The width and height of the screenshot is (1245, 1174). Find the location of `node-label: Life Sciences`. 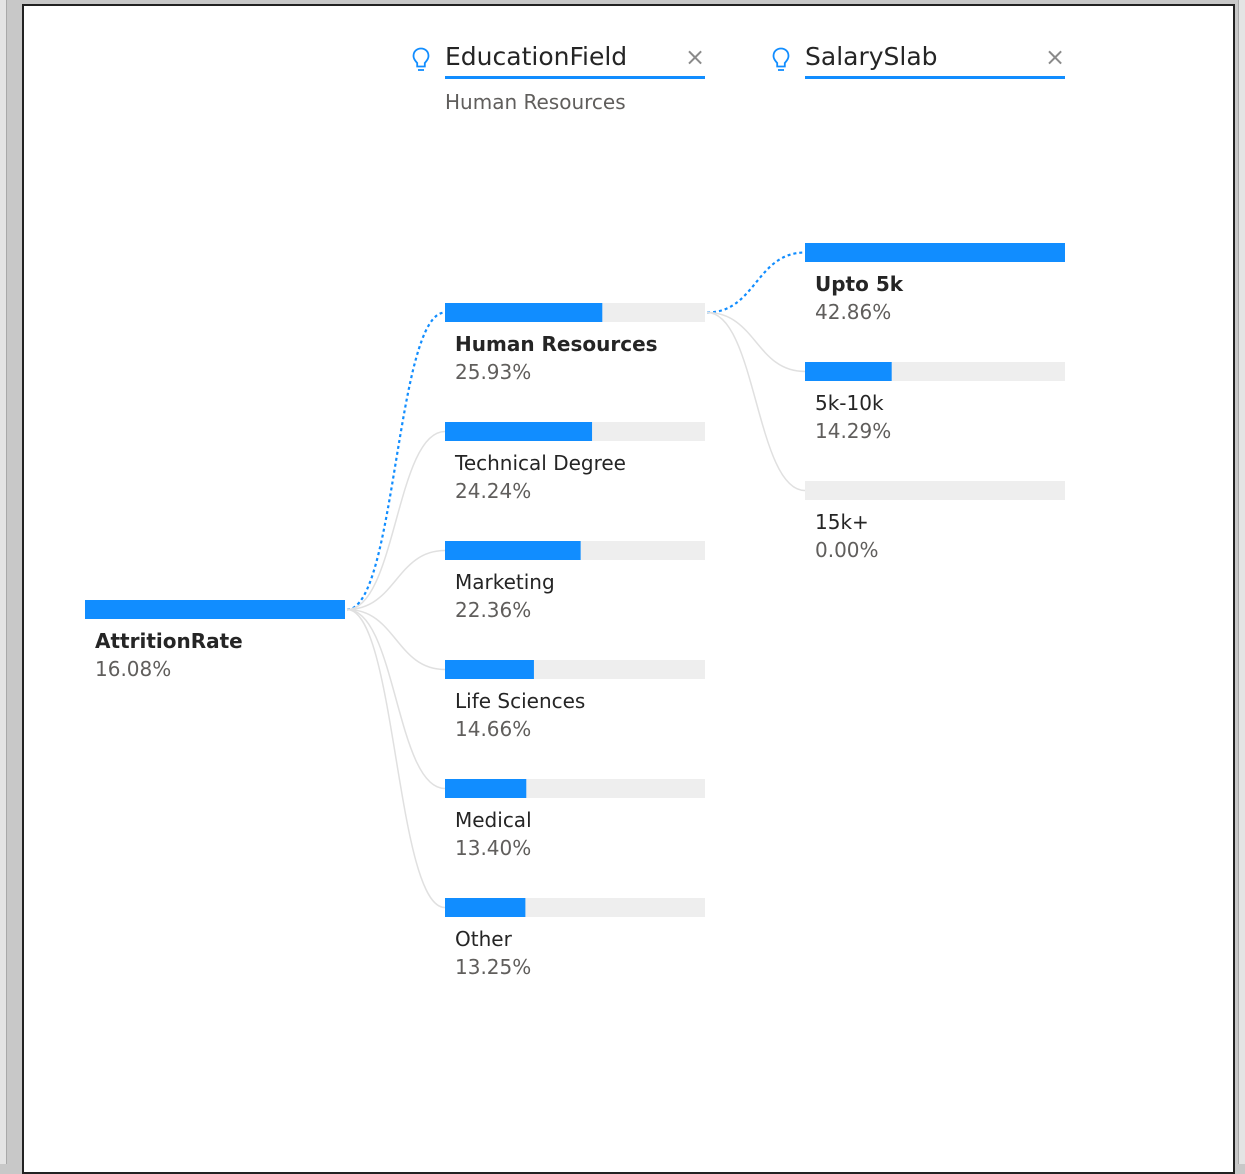

node-label: Life Sciences is located at coordinates (520, 701).